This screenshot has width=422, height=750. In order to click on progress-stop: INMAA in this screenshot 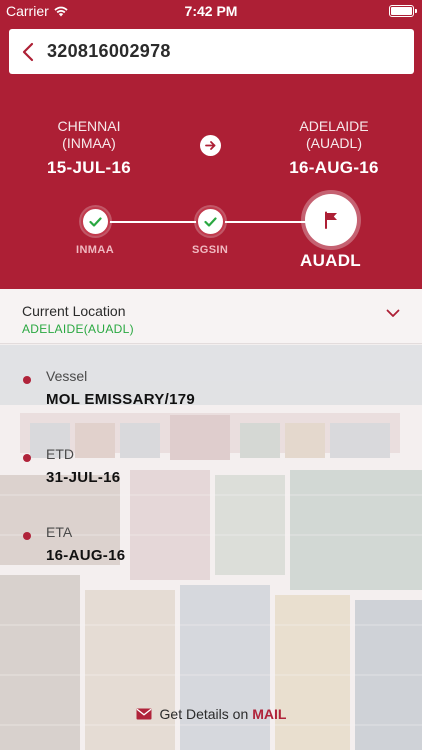, I will do `click(95, 231)`.